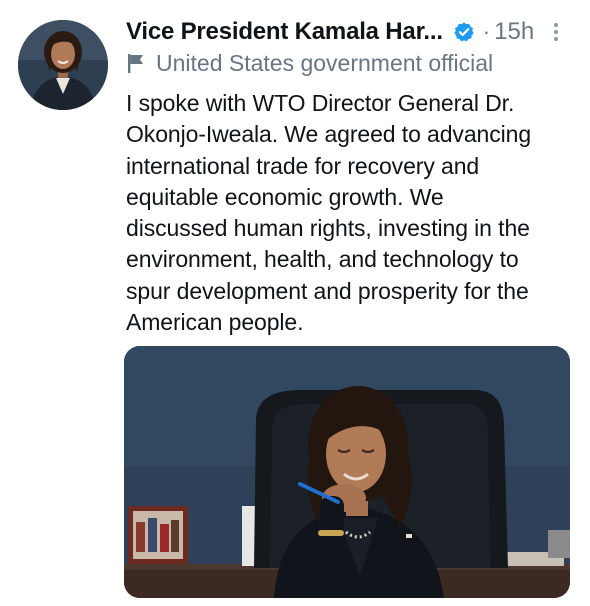 This screenshot has height=606, width=590. What do you see at coordinates (285, 196) in the screenshot?
I see `tweet-text-line: equitable economic growth. We` at bounding box center [285, 196].